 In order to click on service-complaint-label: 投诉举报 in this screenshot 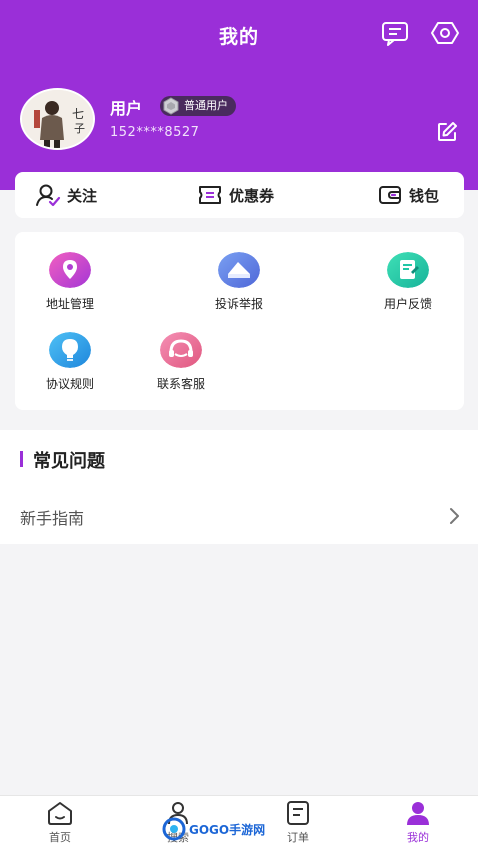, I will do `click(238, 304)`.